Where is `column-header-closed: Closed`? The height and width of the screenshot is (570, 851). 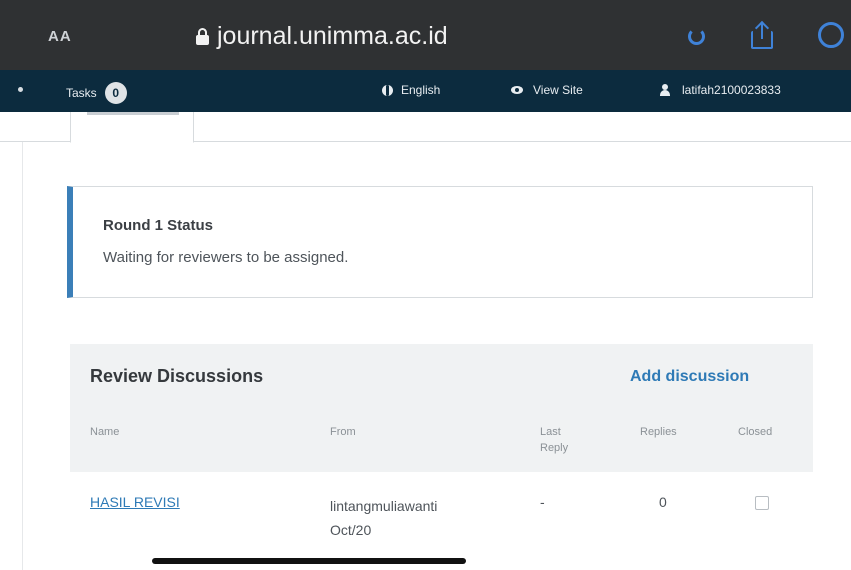
column-header-closed: Closed is located at coordinates (755, 432).